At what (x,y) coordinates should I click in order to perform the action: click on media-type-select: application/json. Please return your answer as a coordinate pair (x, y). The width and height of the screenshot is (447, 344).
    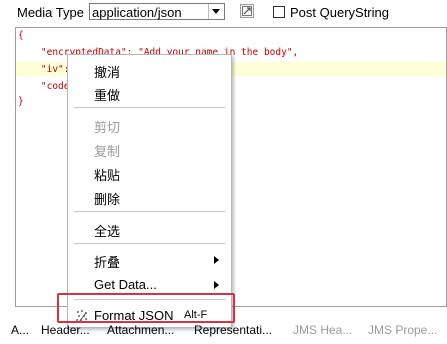
    Looking at the image, I should click on (157, 11).